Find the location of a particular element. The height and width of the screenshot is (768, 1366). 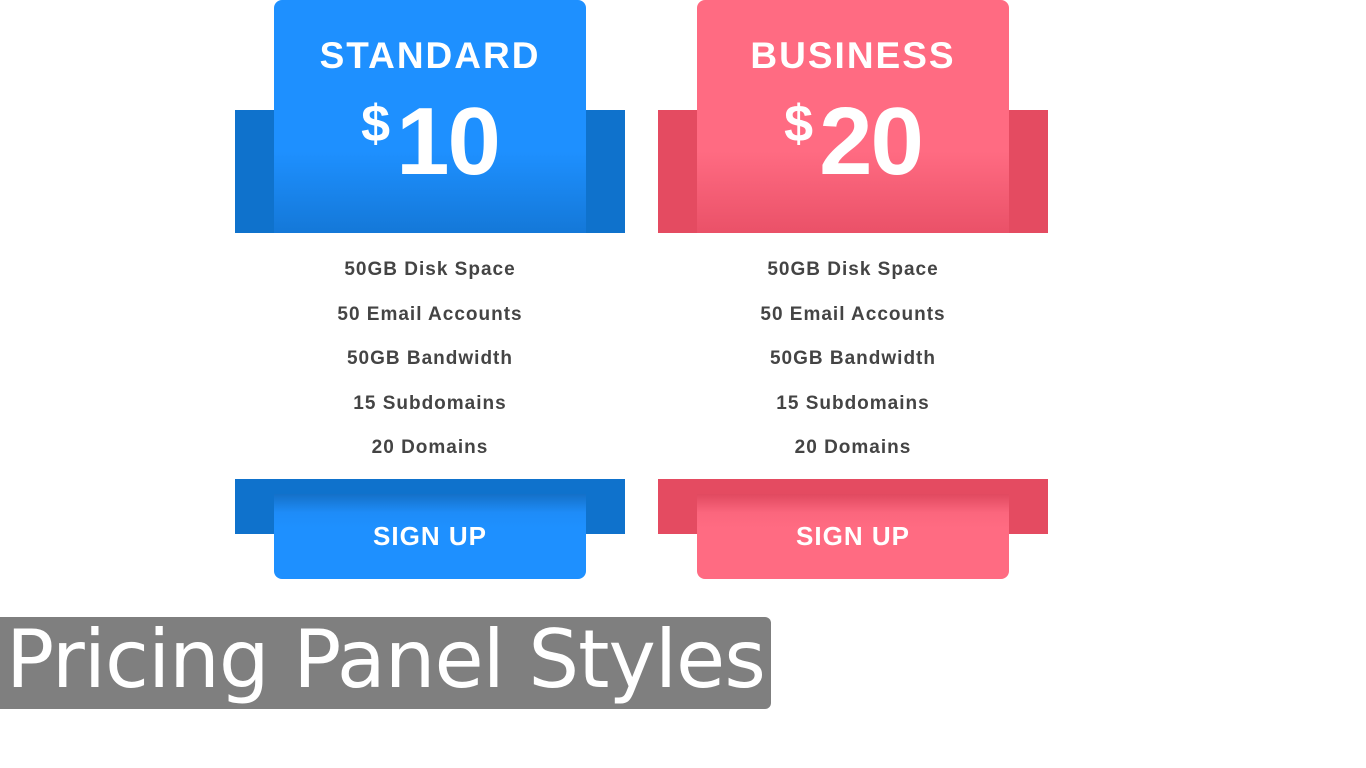

plan-header: STANDARD $10 is located at coordinates (430, 116).